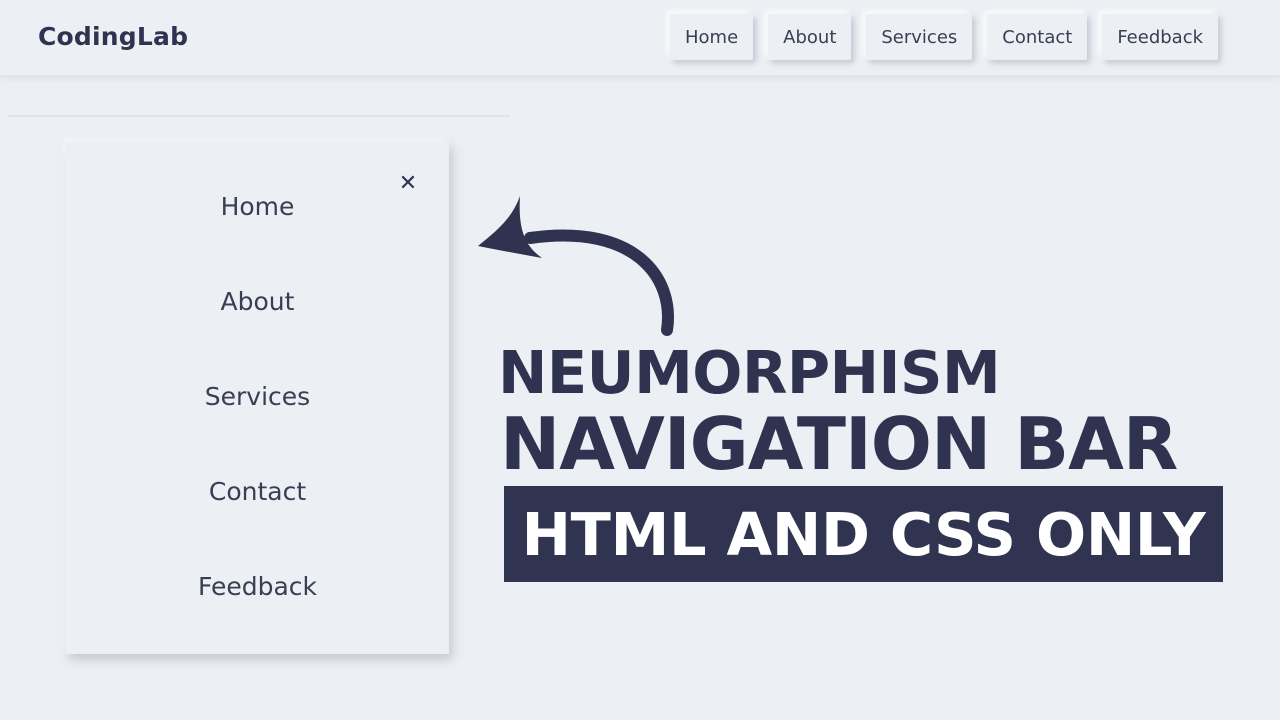 This screenshot has width=1280, height=720. What do you see at coordinates (257, 206) in the screenshot?
I see `drawer-item-home: Home` at bounding box center [257, 206].